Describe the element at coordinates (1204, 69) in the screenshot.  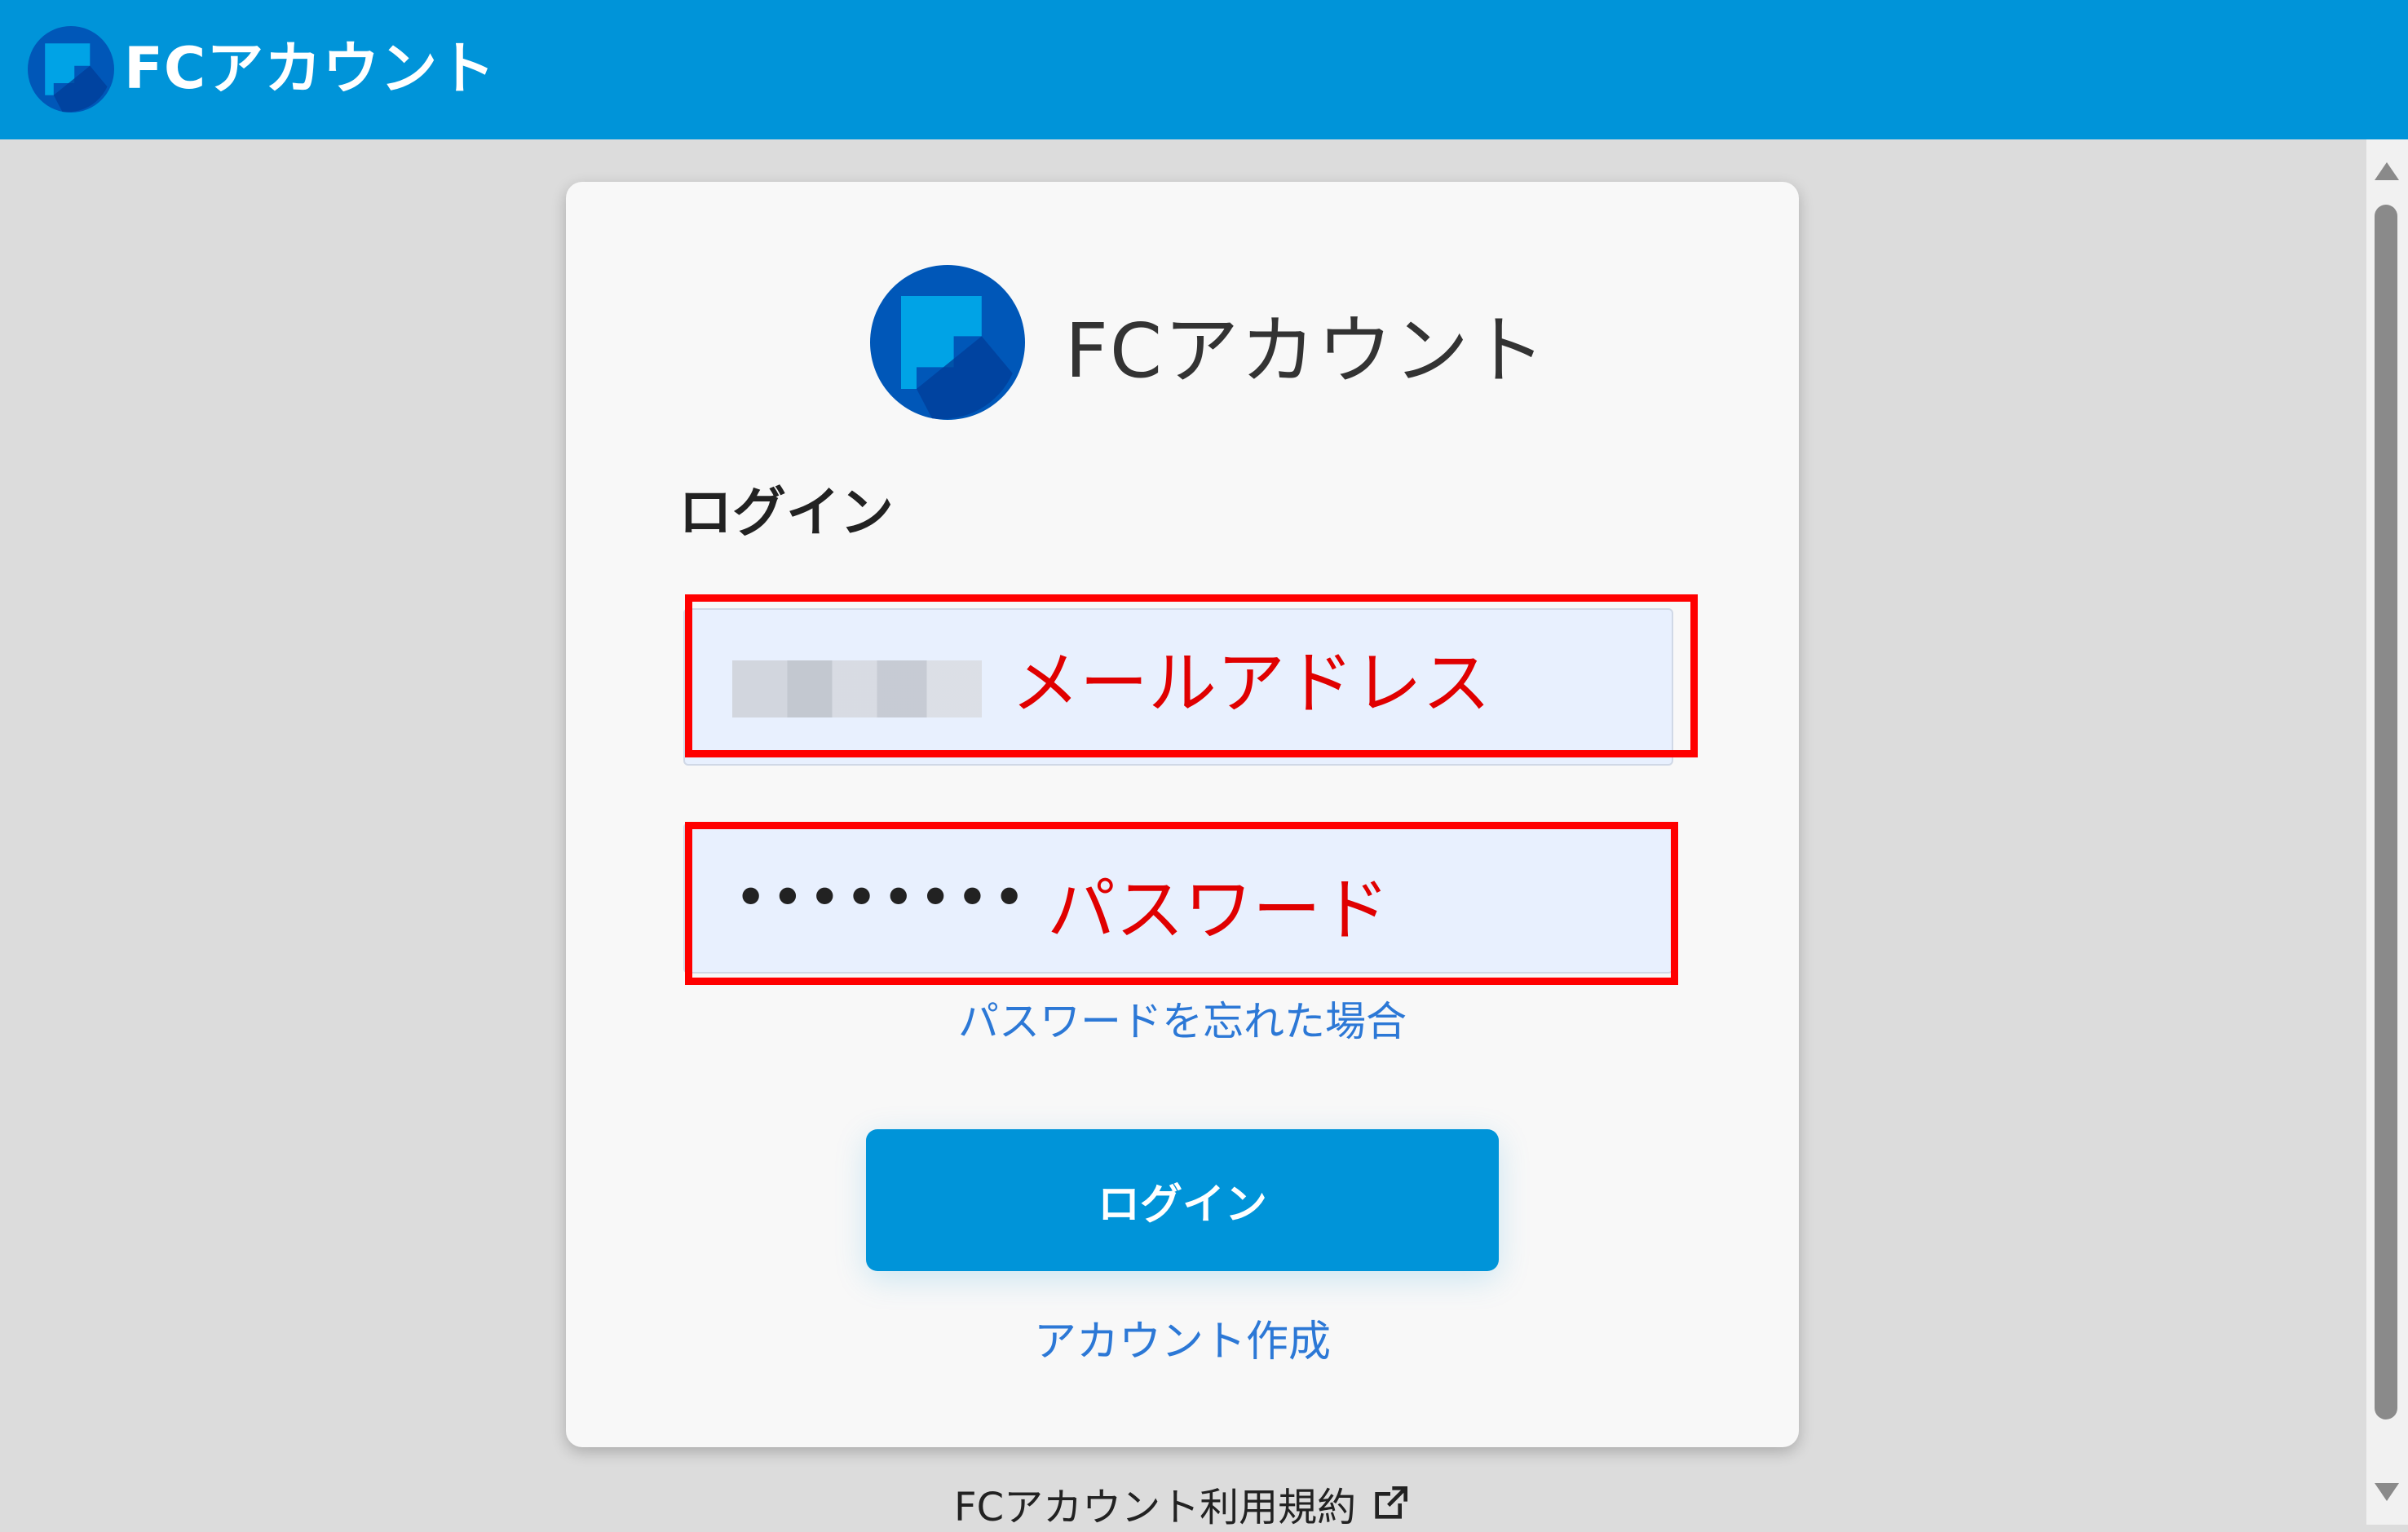
I see `top-bar: FCアカウント` at that location.